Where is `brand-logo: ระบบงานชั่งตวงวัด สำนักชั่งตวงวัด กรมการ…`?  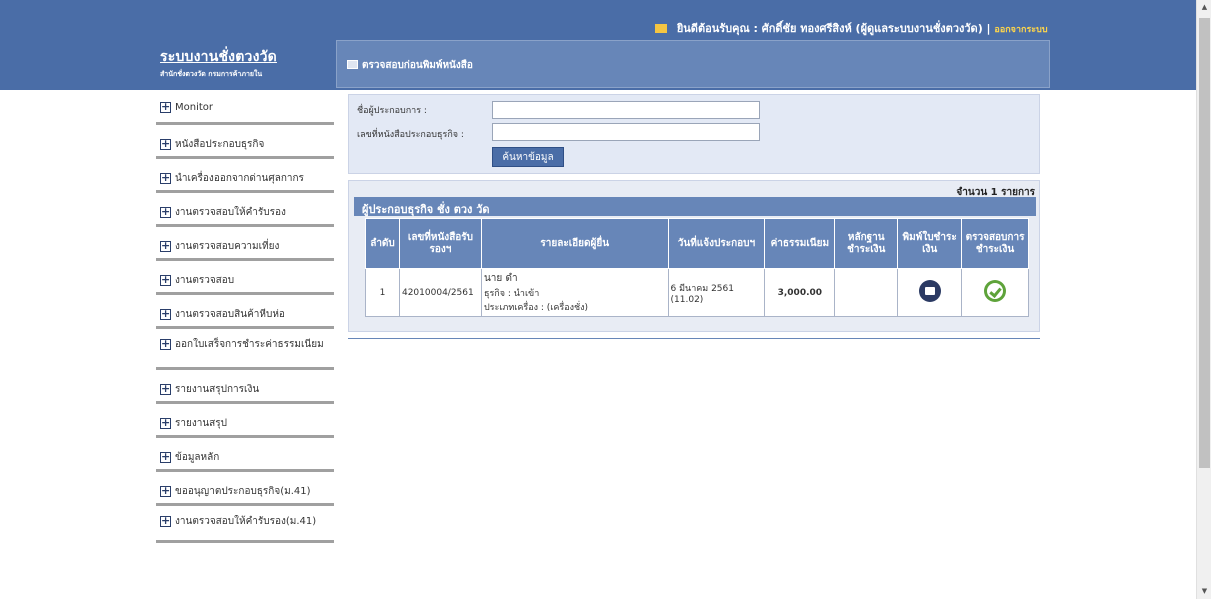
brand-logo: ระบบงานชั่งตวงวัด สำนักชั่งตวงวัด กรมการ… is located at coordinates (218, 63).